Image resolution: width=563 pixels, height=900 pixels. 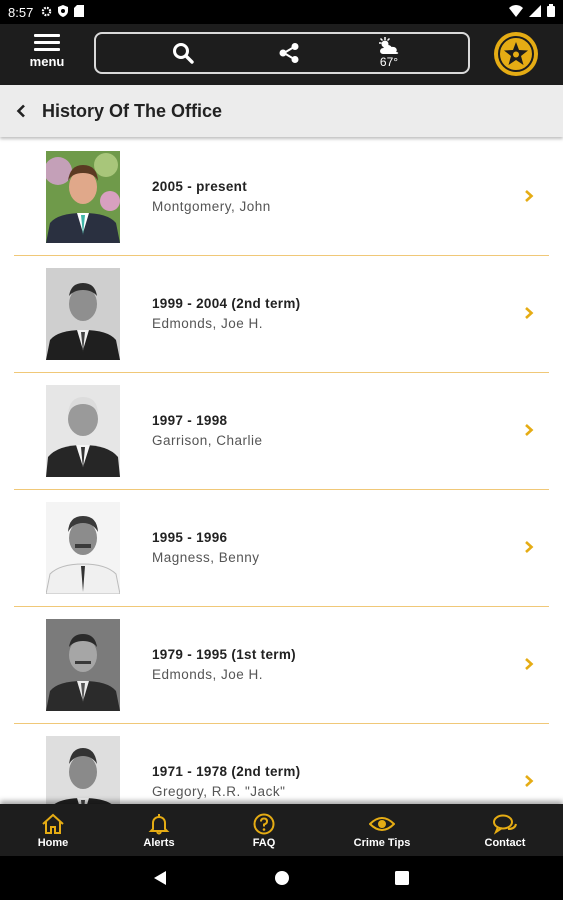 What do you see at coordinates (551, 12) in the screenshot?
I see `battery-icon` at bounding box center [551, 12].